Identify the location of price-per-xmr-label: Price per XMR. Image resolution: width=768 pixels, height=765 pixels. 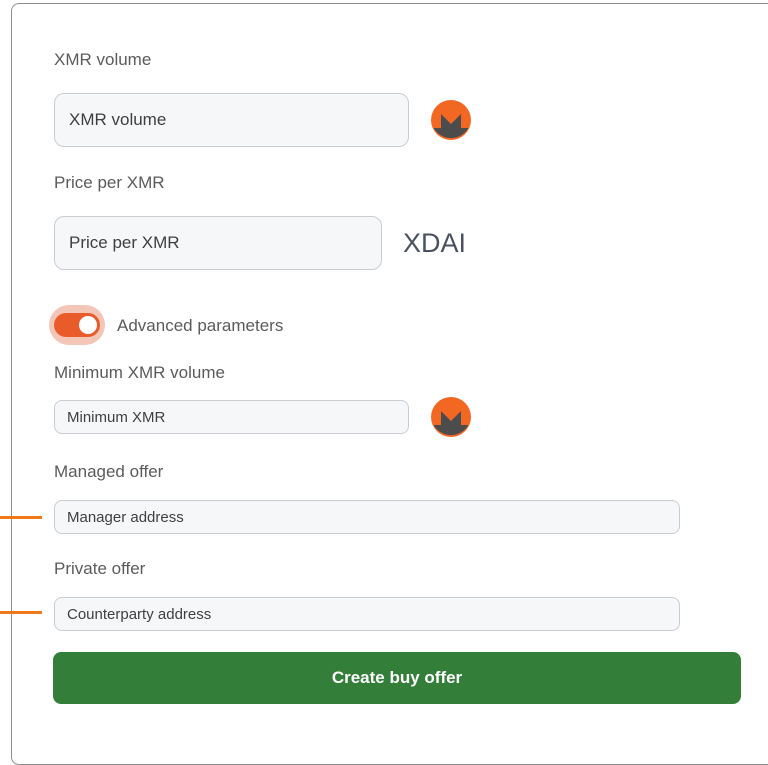
(109, 182).